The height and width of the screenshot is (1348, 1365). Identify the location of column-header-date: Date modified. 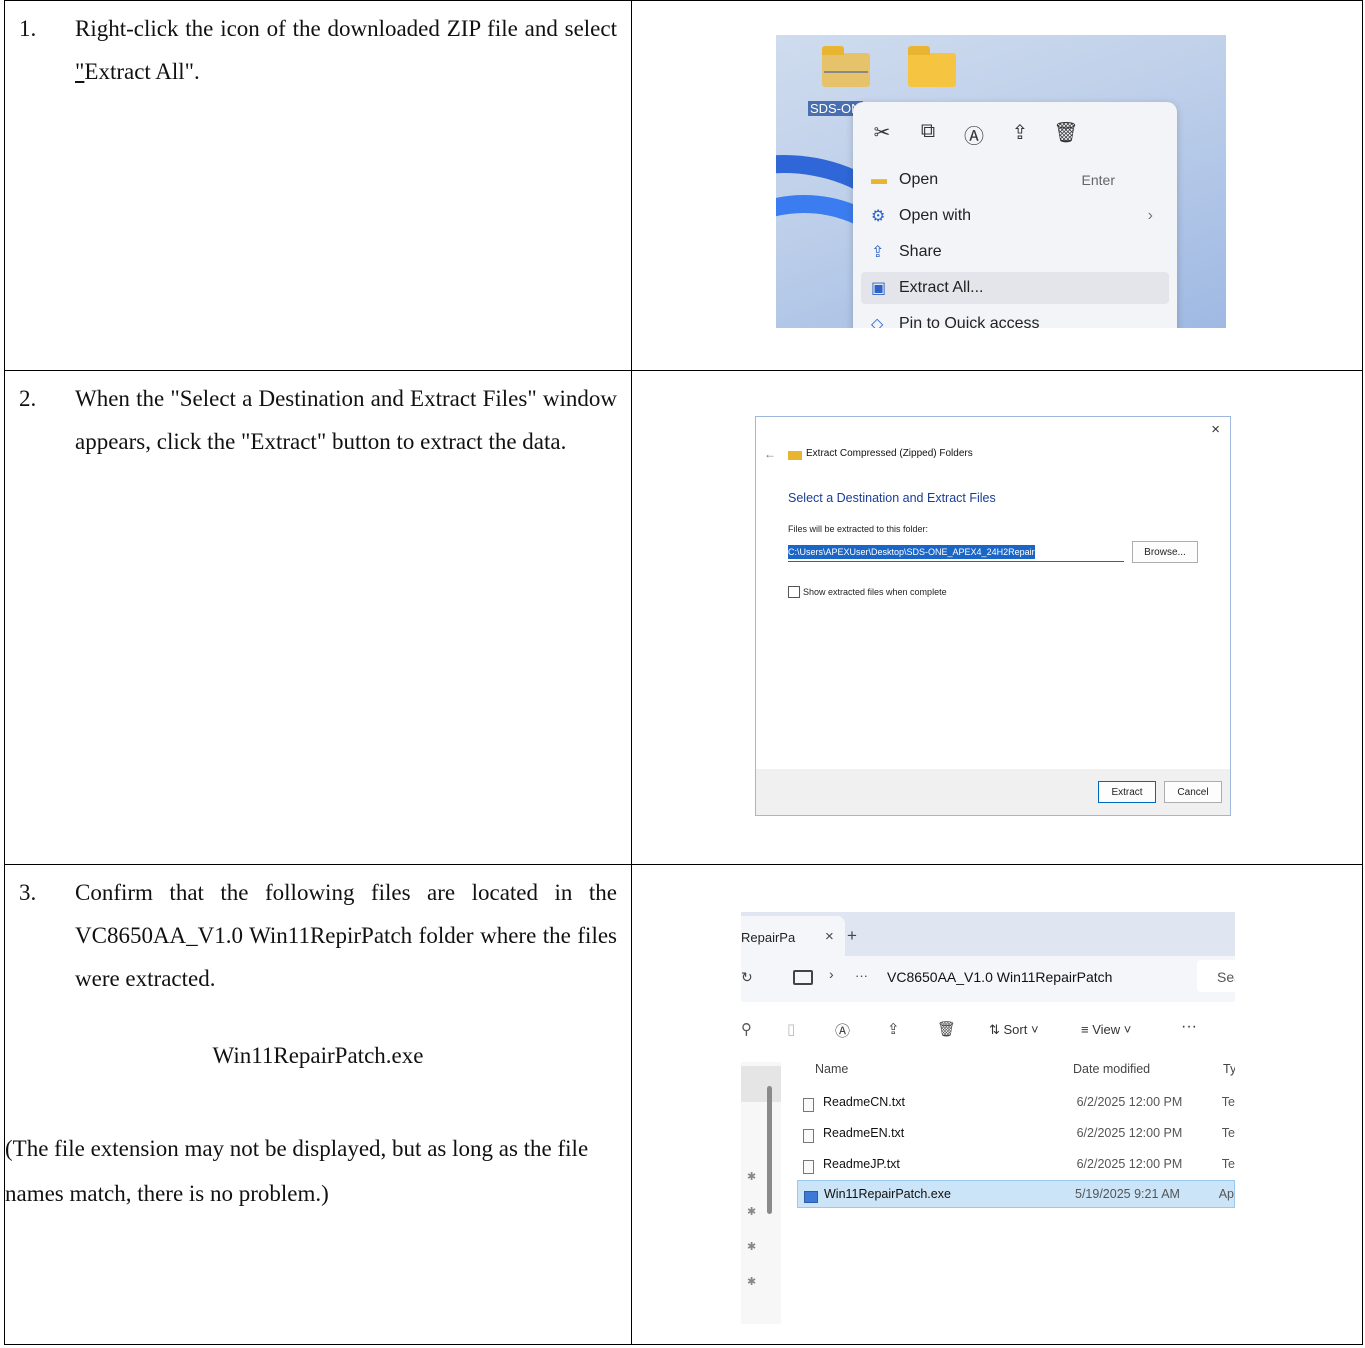
(1111, 1069).